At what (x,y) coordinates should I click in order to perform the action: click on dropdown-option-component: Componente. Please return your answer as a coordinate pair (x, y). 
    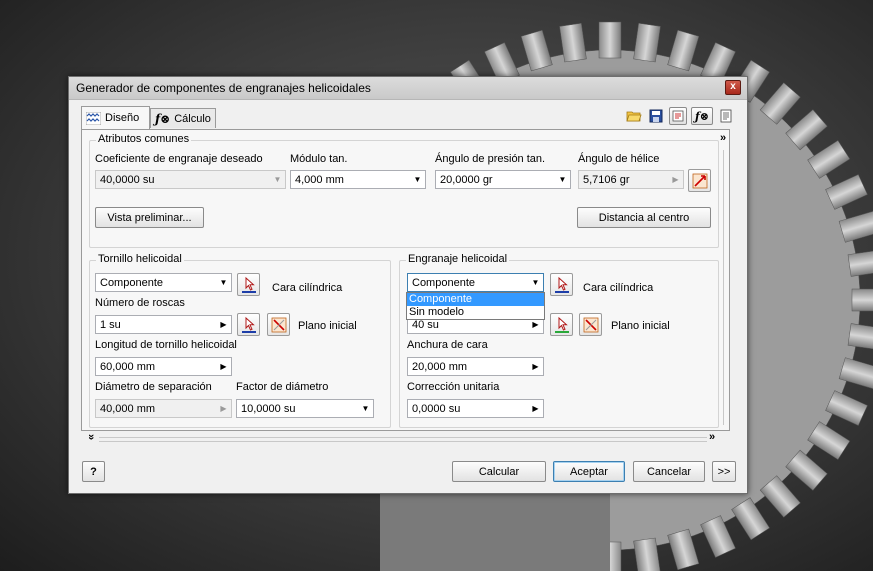
    Looking at the image, I should click on (475, 299).